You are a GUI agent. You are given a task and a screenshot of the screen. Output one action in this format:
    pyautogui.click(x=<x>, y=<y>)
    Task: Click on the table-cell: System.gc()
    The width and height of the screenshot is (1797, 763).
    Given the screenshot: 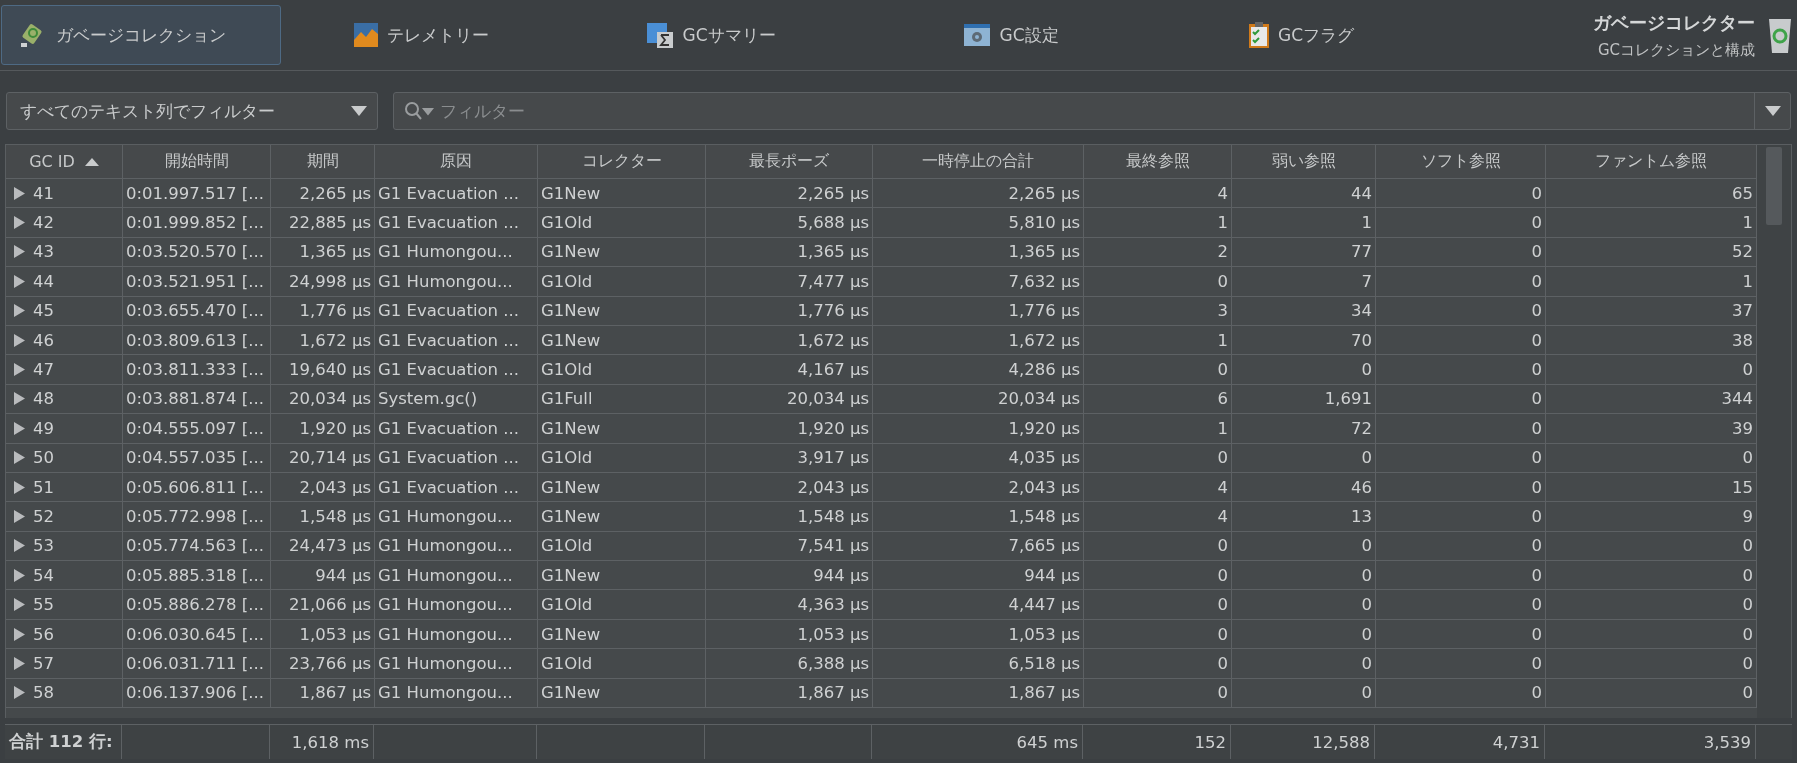 What is the action you would take?
    pyautogui.click(x=456, y=399)
    